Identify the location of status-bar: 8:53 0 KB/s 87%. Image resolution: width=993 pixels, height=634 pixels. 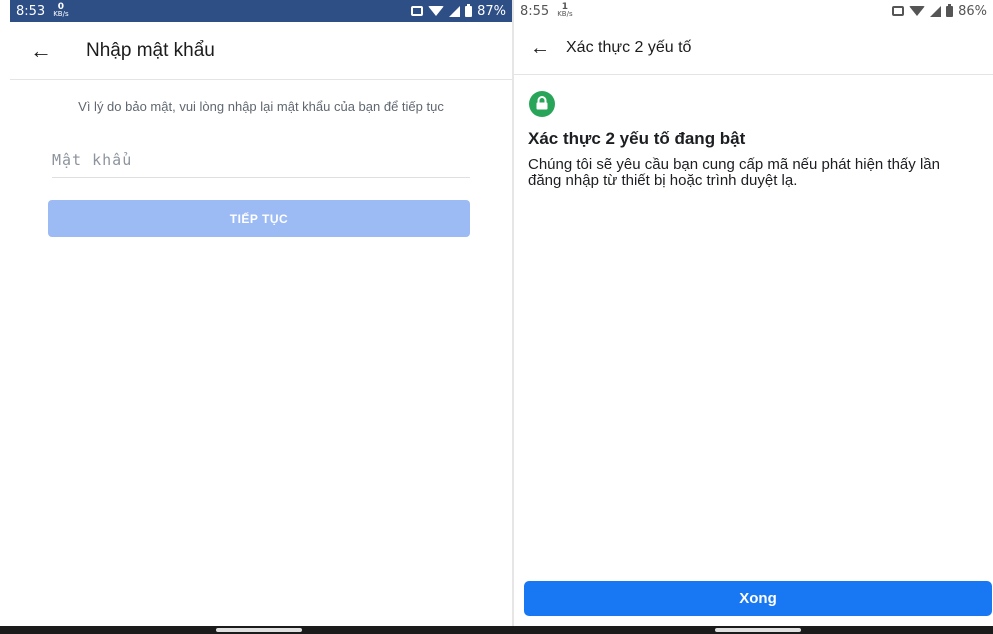
(261, 11).